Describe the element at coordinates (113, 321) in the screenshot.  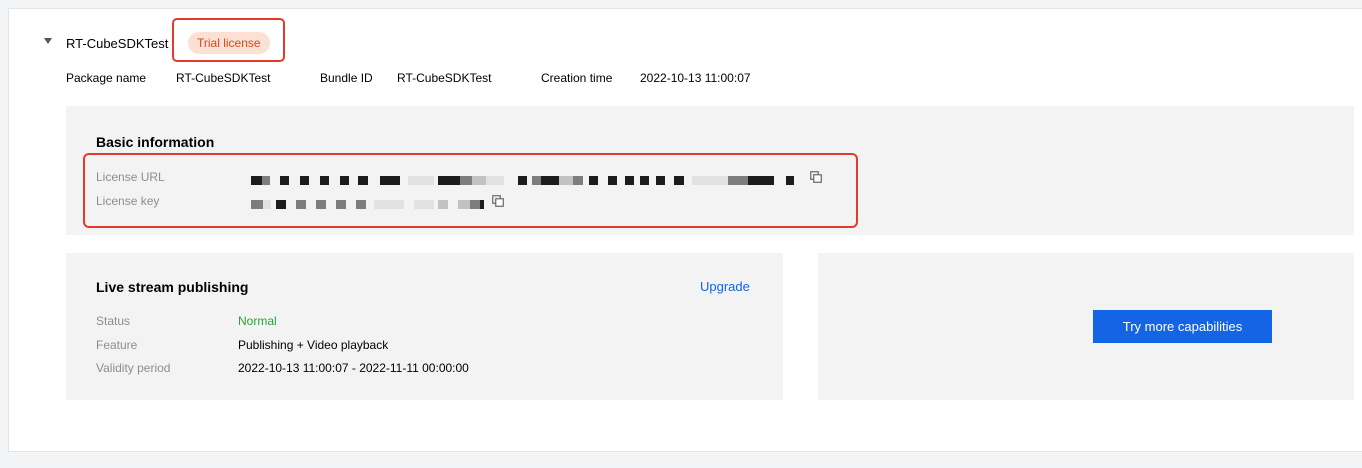
I see `status-label: Status` at that location.